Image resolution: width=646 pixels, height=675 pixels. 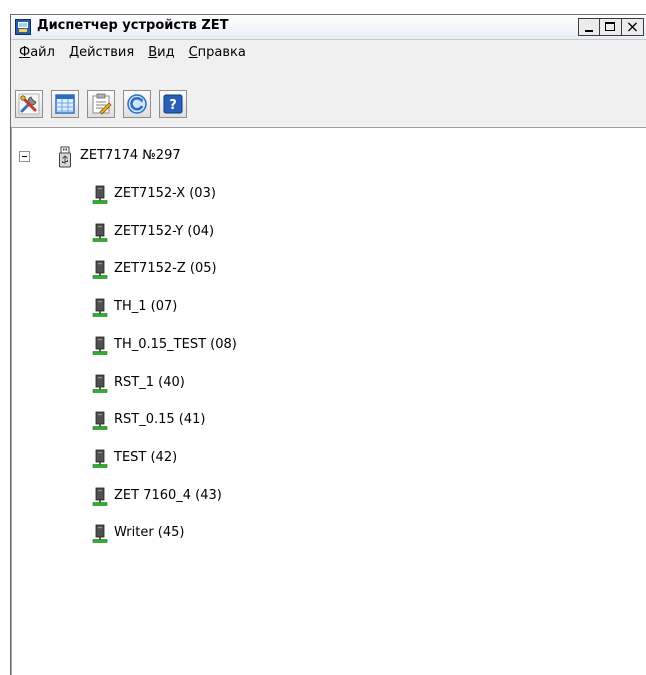 I want to click on properties-button, so click(x=101, y=104).